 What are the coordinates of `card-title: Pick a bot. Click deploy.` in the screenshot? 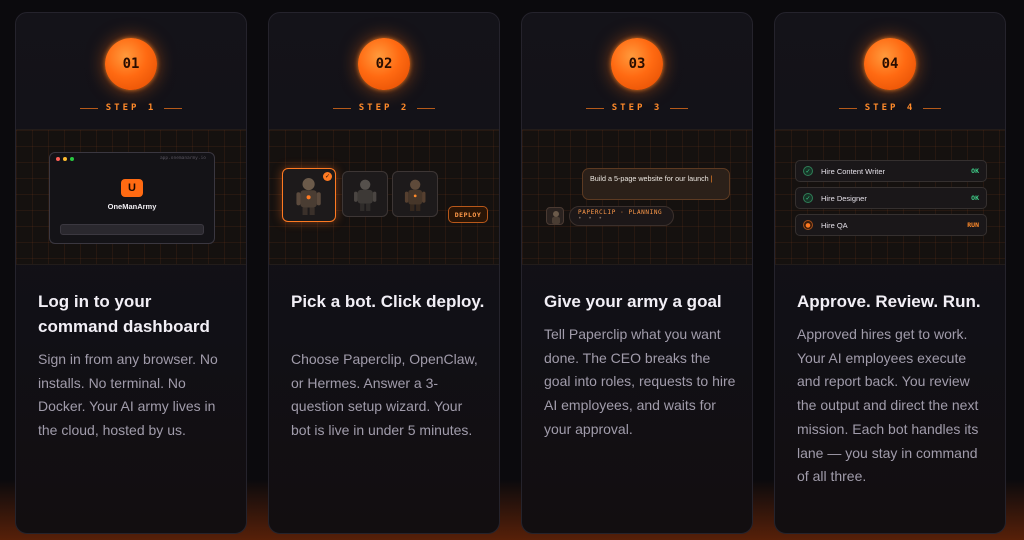 It's located at (388, 301).